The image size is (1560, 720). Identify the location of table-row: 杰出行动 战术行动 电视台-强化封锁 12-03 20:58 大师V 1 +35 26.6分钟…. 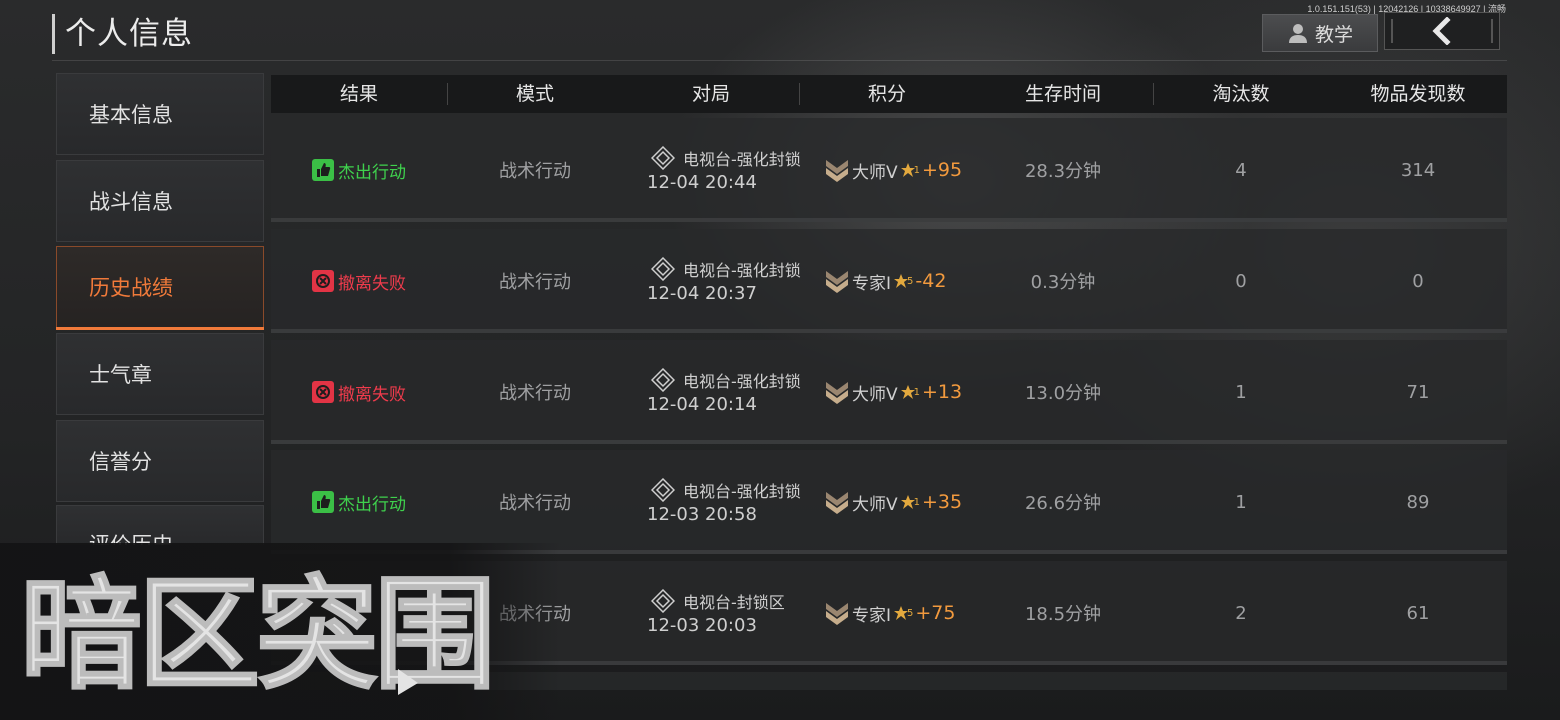
(889, 502).